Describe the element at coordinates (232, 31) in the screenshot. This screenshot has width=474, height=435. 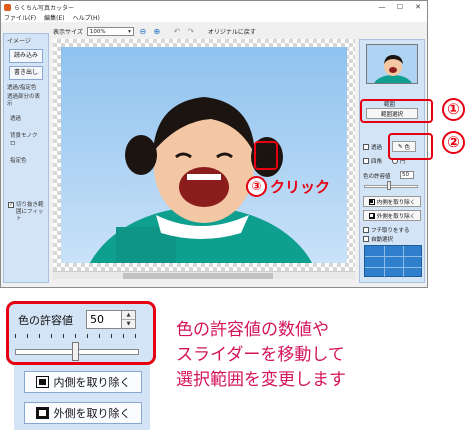
I see `reset-to-original-button: オリジナルに戻す` at that location.